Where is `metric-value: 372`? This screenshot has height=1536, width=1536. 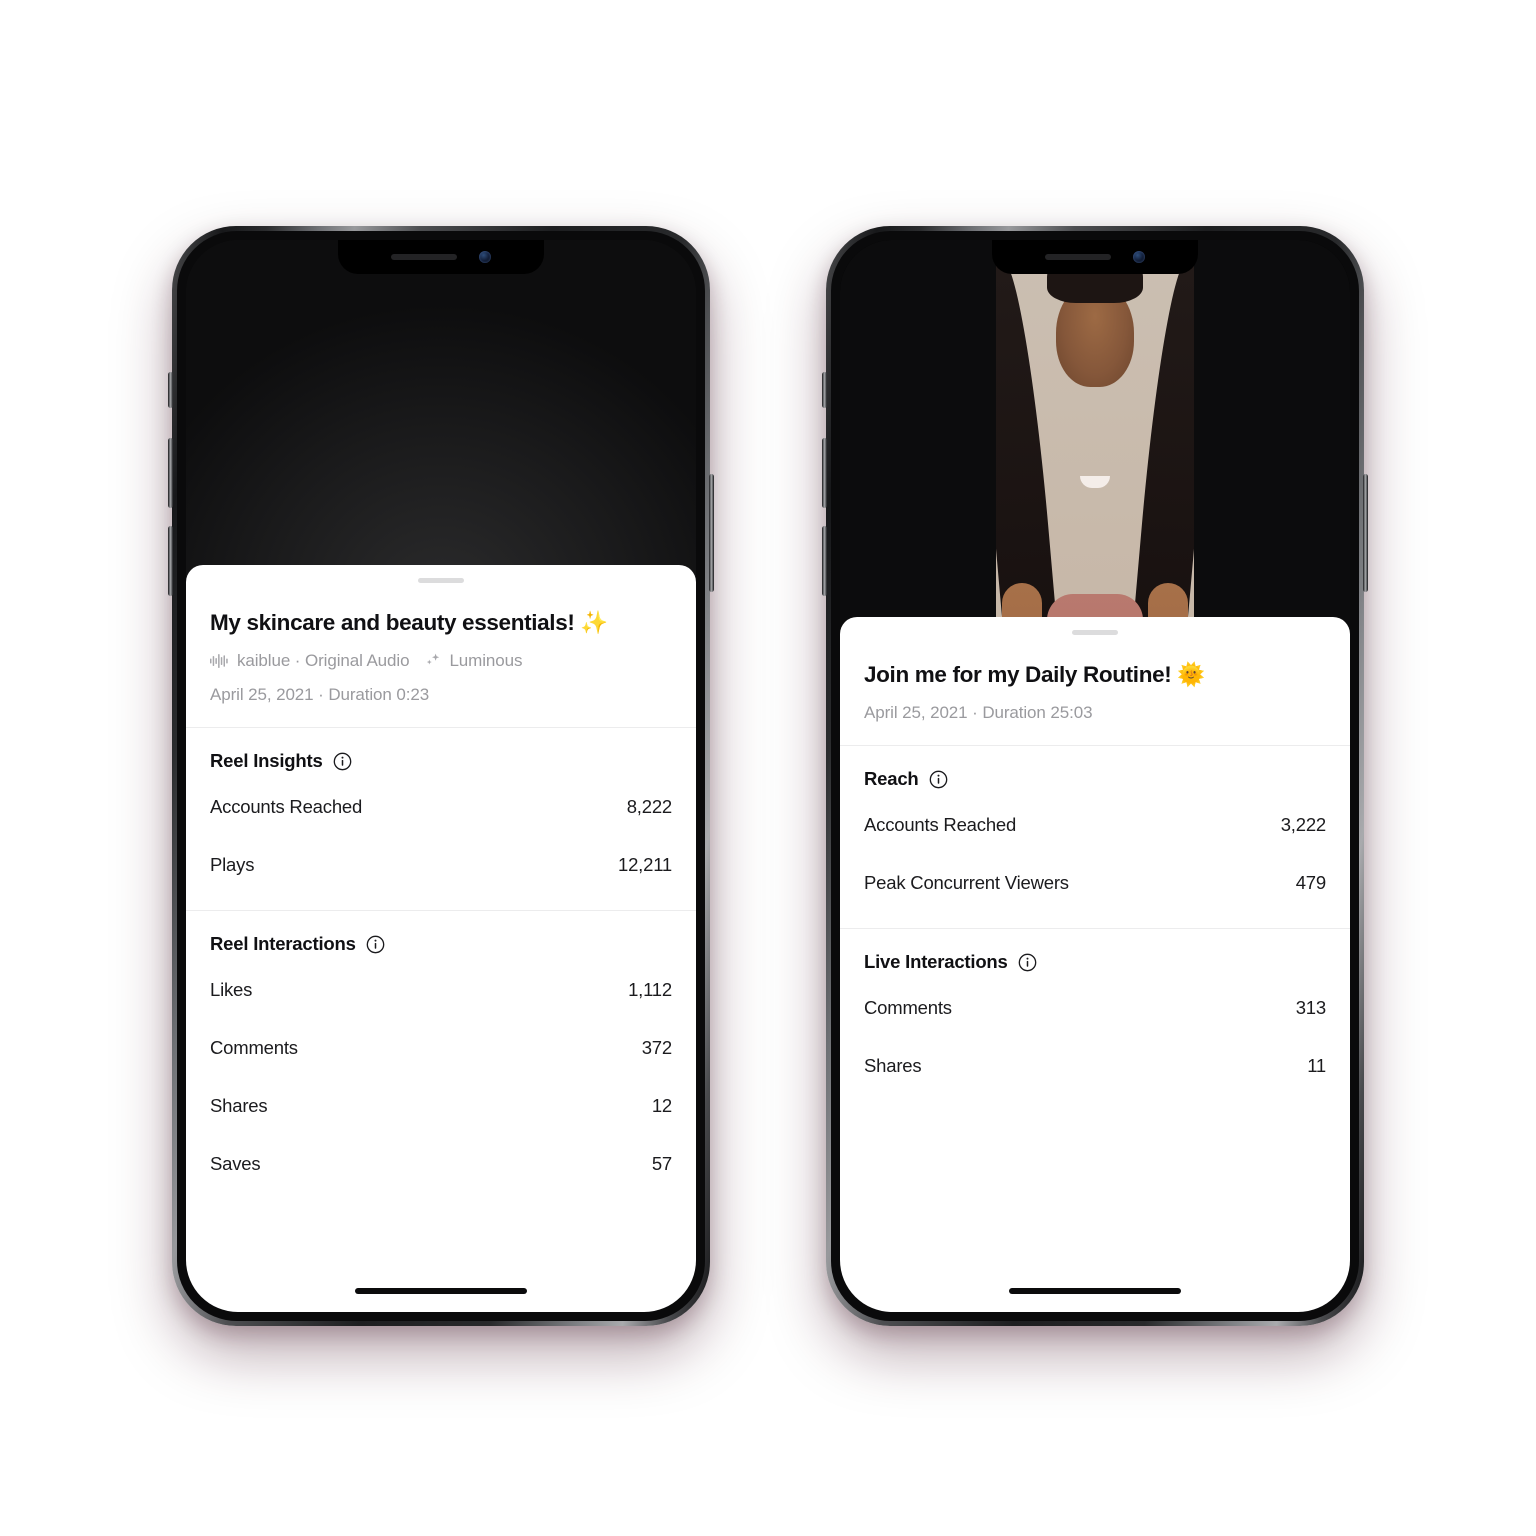 metric-value: 372 is located at coordinates (656, 1048).